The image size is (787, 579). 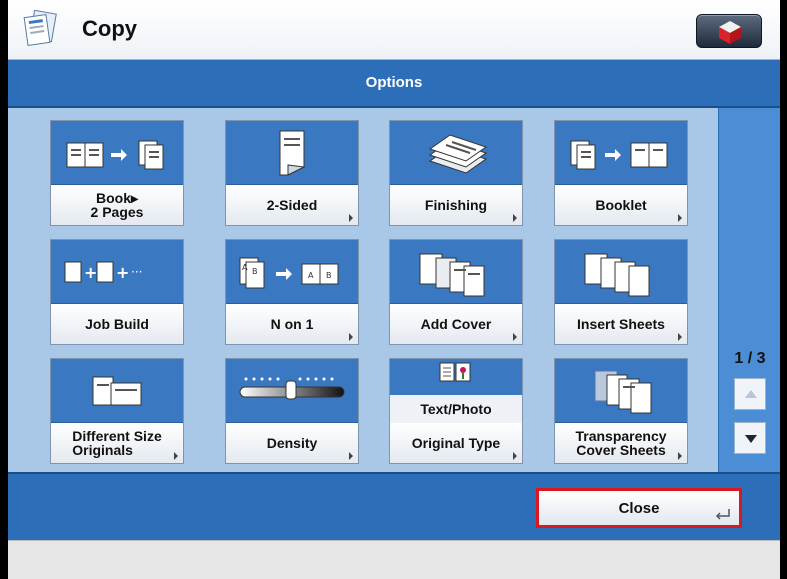 I want to click on tile-label: Booklet, so click(x=621, y=205).